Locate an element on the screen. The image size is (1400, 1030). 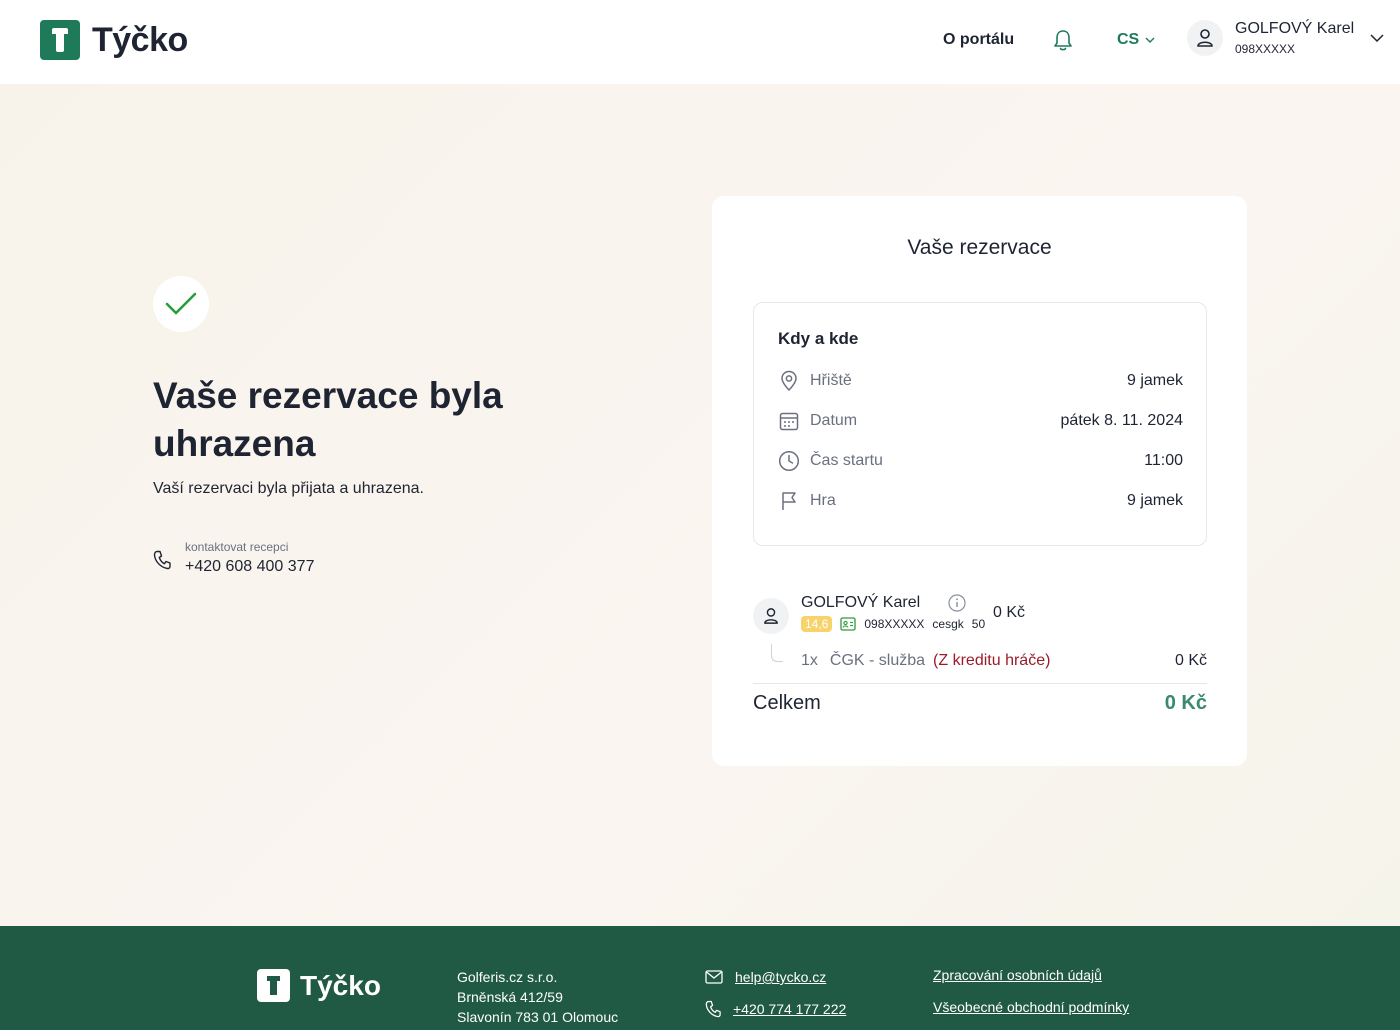
privacy-link: Zpracování osobních údajů is located at coordinates (1017, 975).